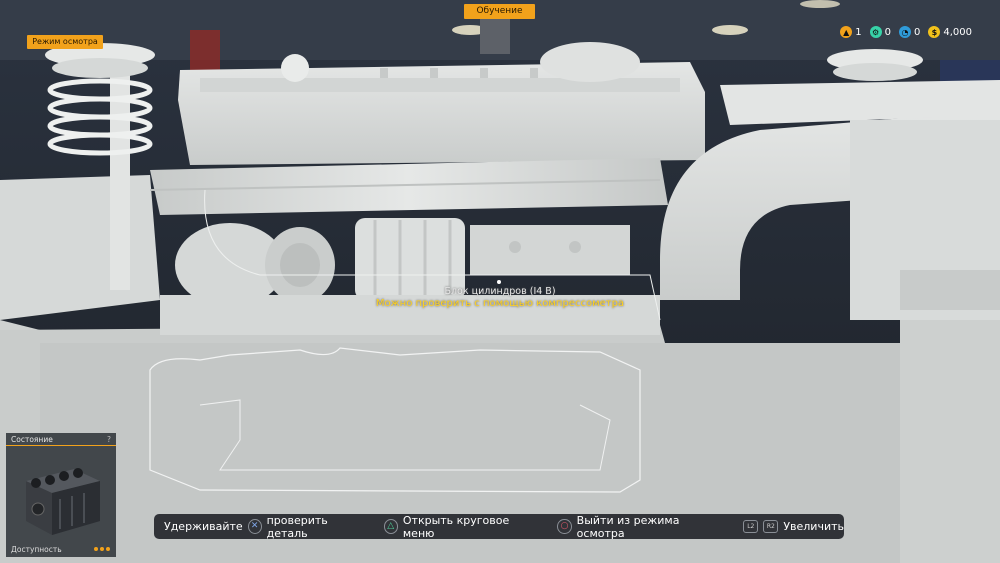 This screenshot has height=563, width=1000. What do you see at coordinates (499, 11) in the screenshot?
I see `tutorial-tab: Обучение` at bounding box center [499, 11].